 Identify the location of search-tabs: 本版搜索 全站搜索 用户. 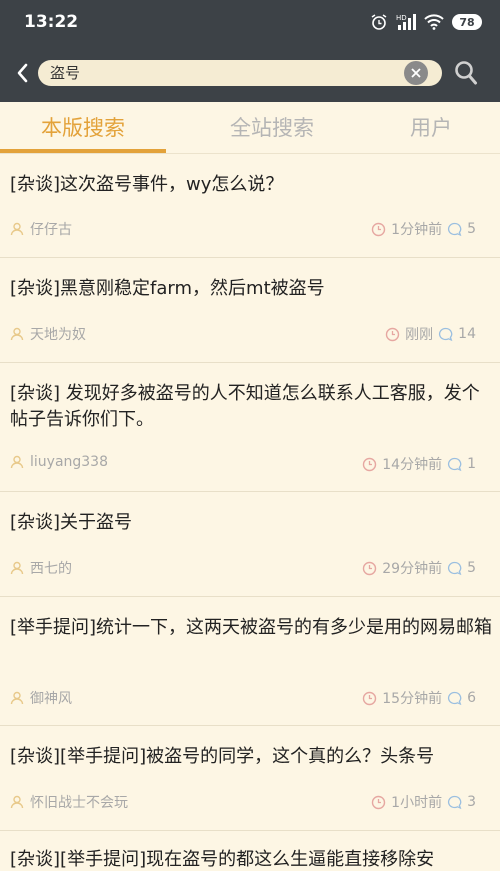
(250, 128).